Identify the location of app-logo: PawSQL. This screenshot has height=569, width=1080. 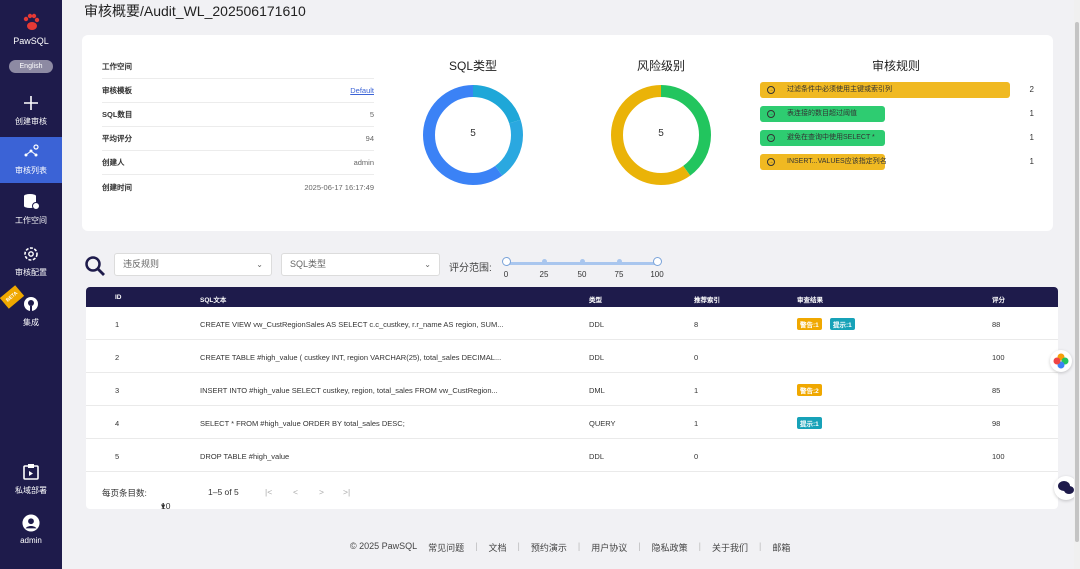
(31, 29).